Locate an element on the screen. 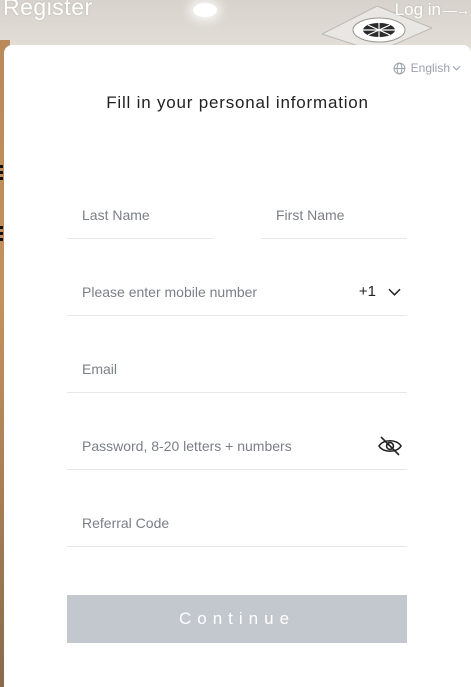 The width and height of the screenshot is (471, 687). language-selector: English is located at coordinates (427, 68).